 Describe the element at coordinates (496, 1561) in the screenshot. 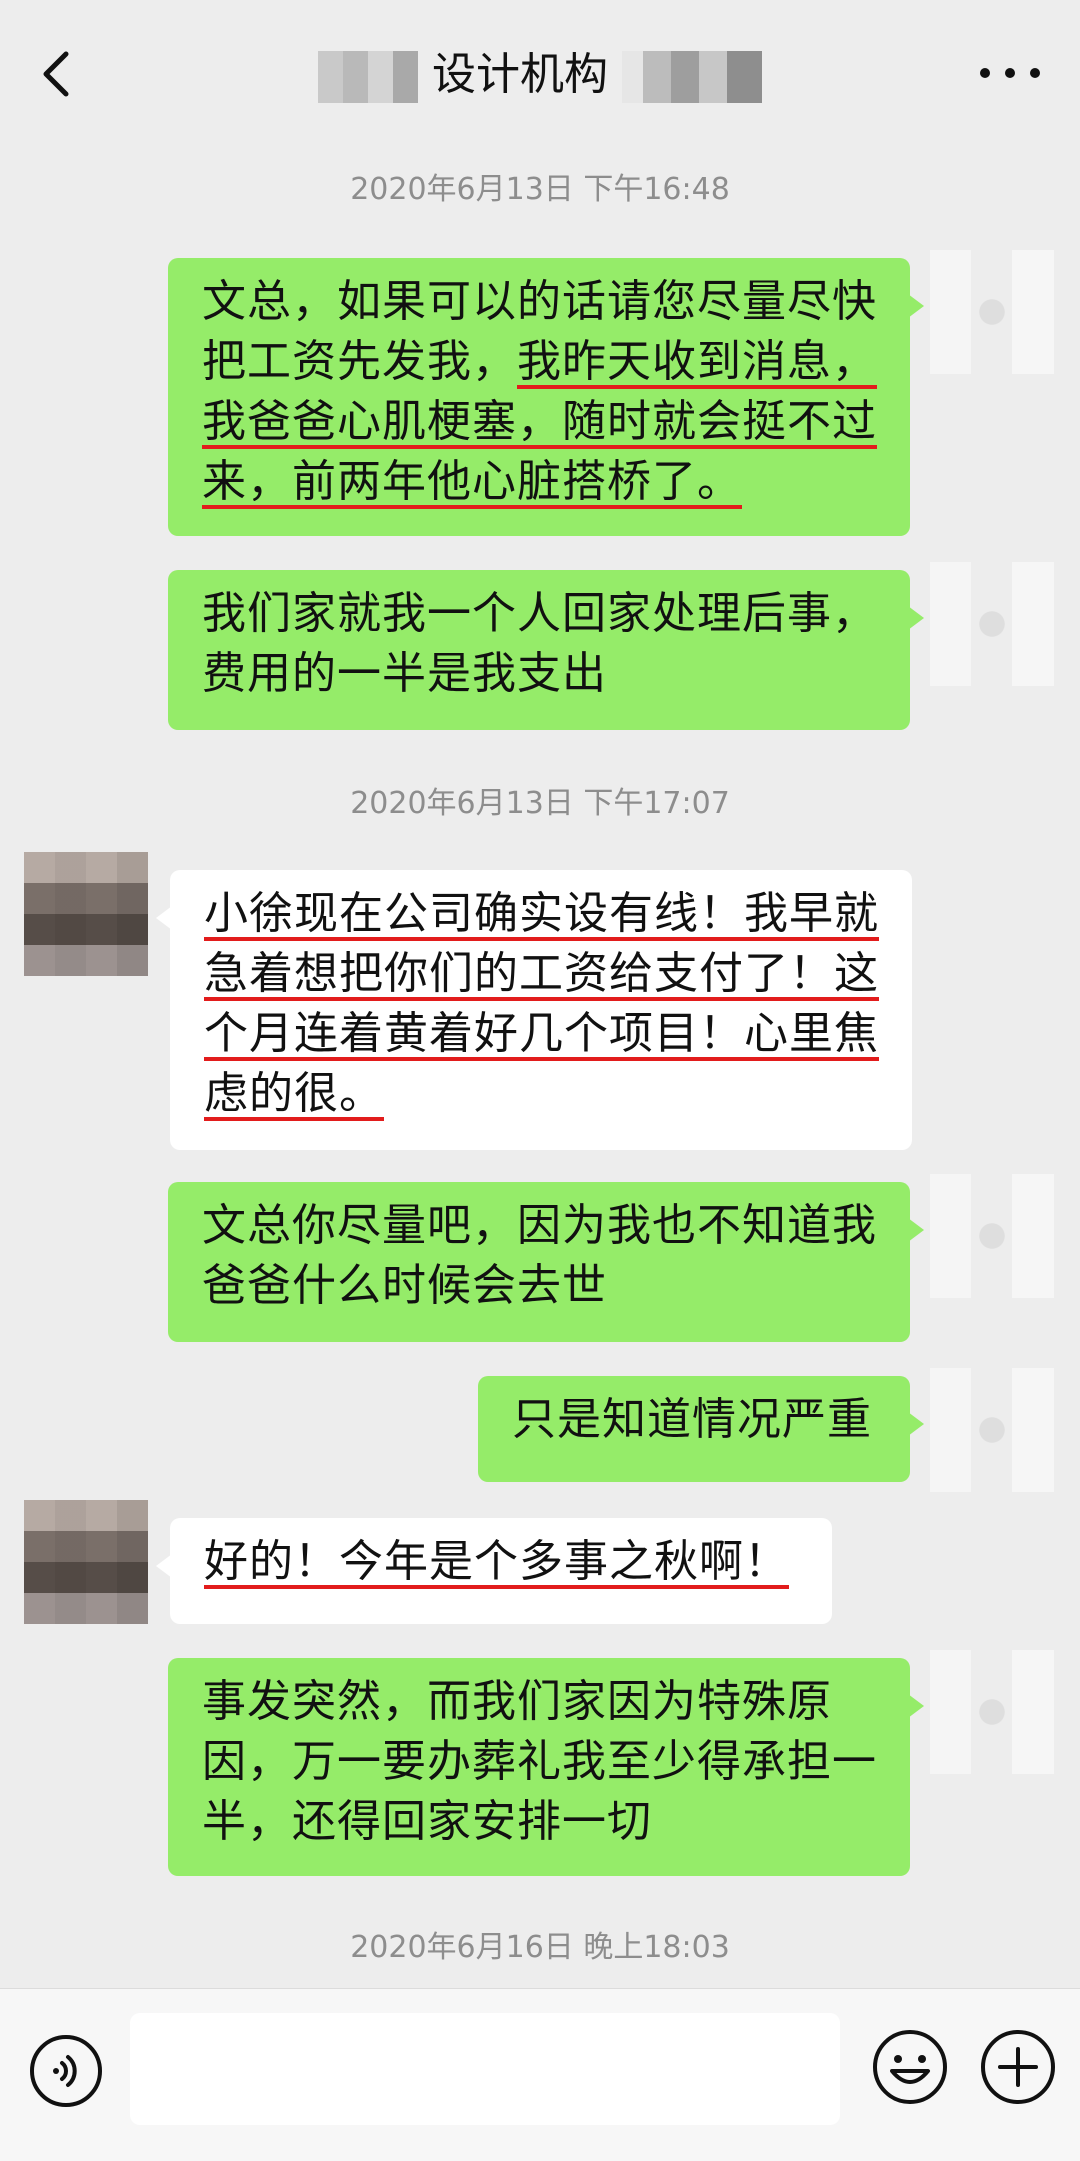

I see `message-text-underlined: 好的！今年是个多事之秋啊！` at that location.